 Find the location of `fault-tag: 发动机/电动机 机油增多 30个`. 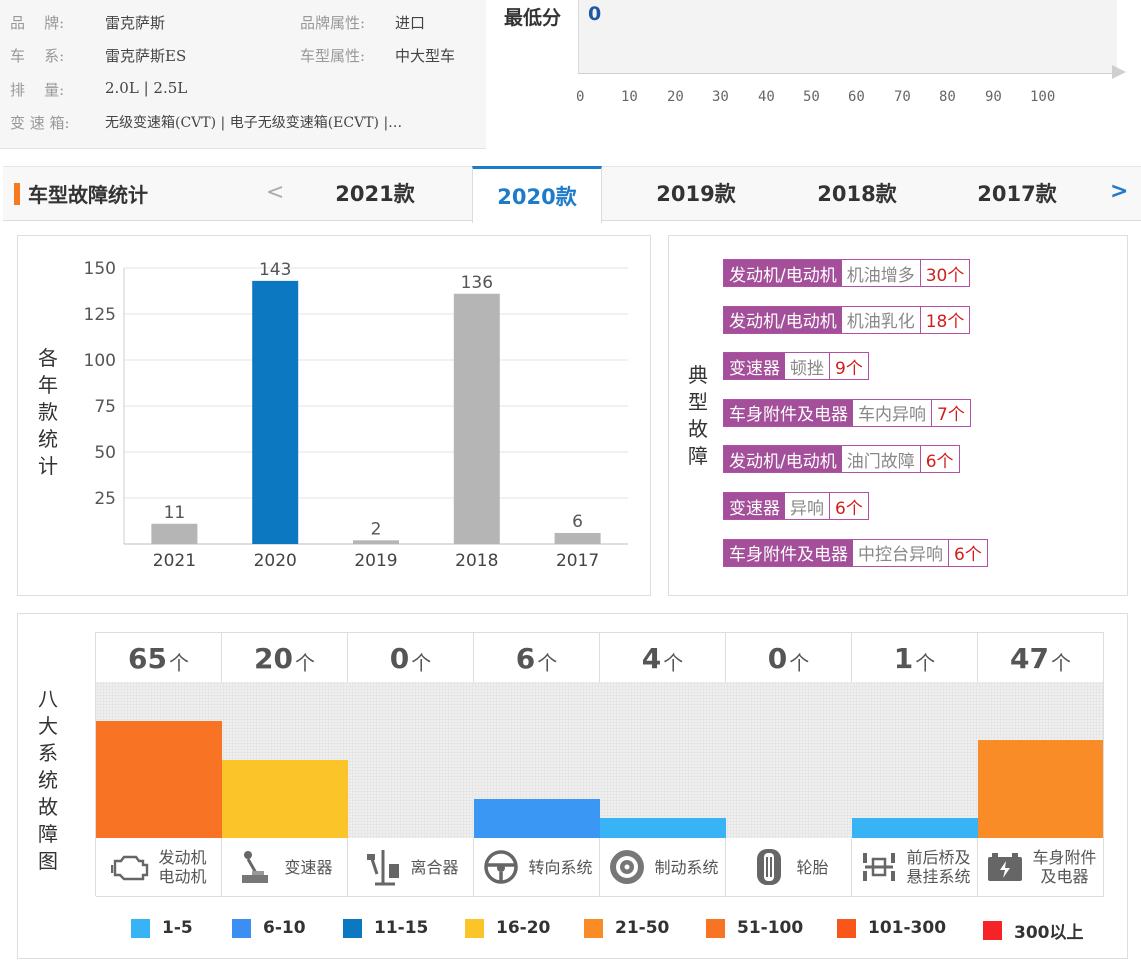

fault-tag: 发动机/电动机 机油增多 30个 is located at coordinates (847, 273).